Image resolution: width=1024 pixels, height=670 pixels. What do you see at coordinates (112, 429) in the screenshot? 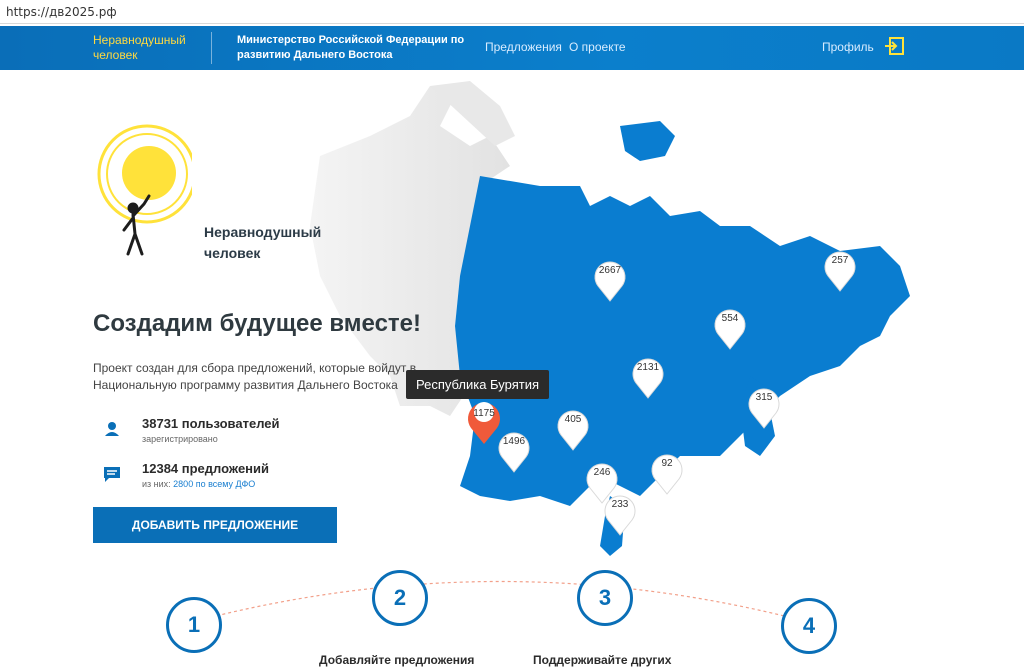
I see `user-icon` at bounding box center [112, 429].